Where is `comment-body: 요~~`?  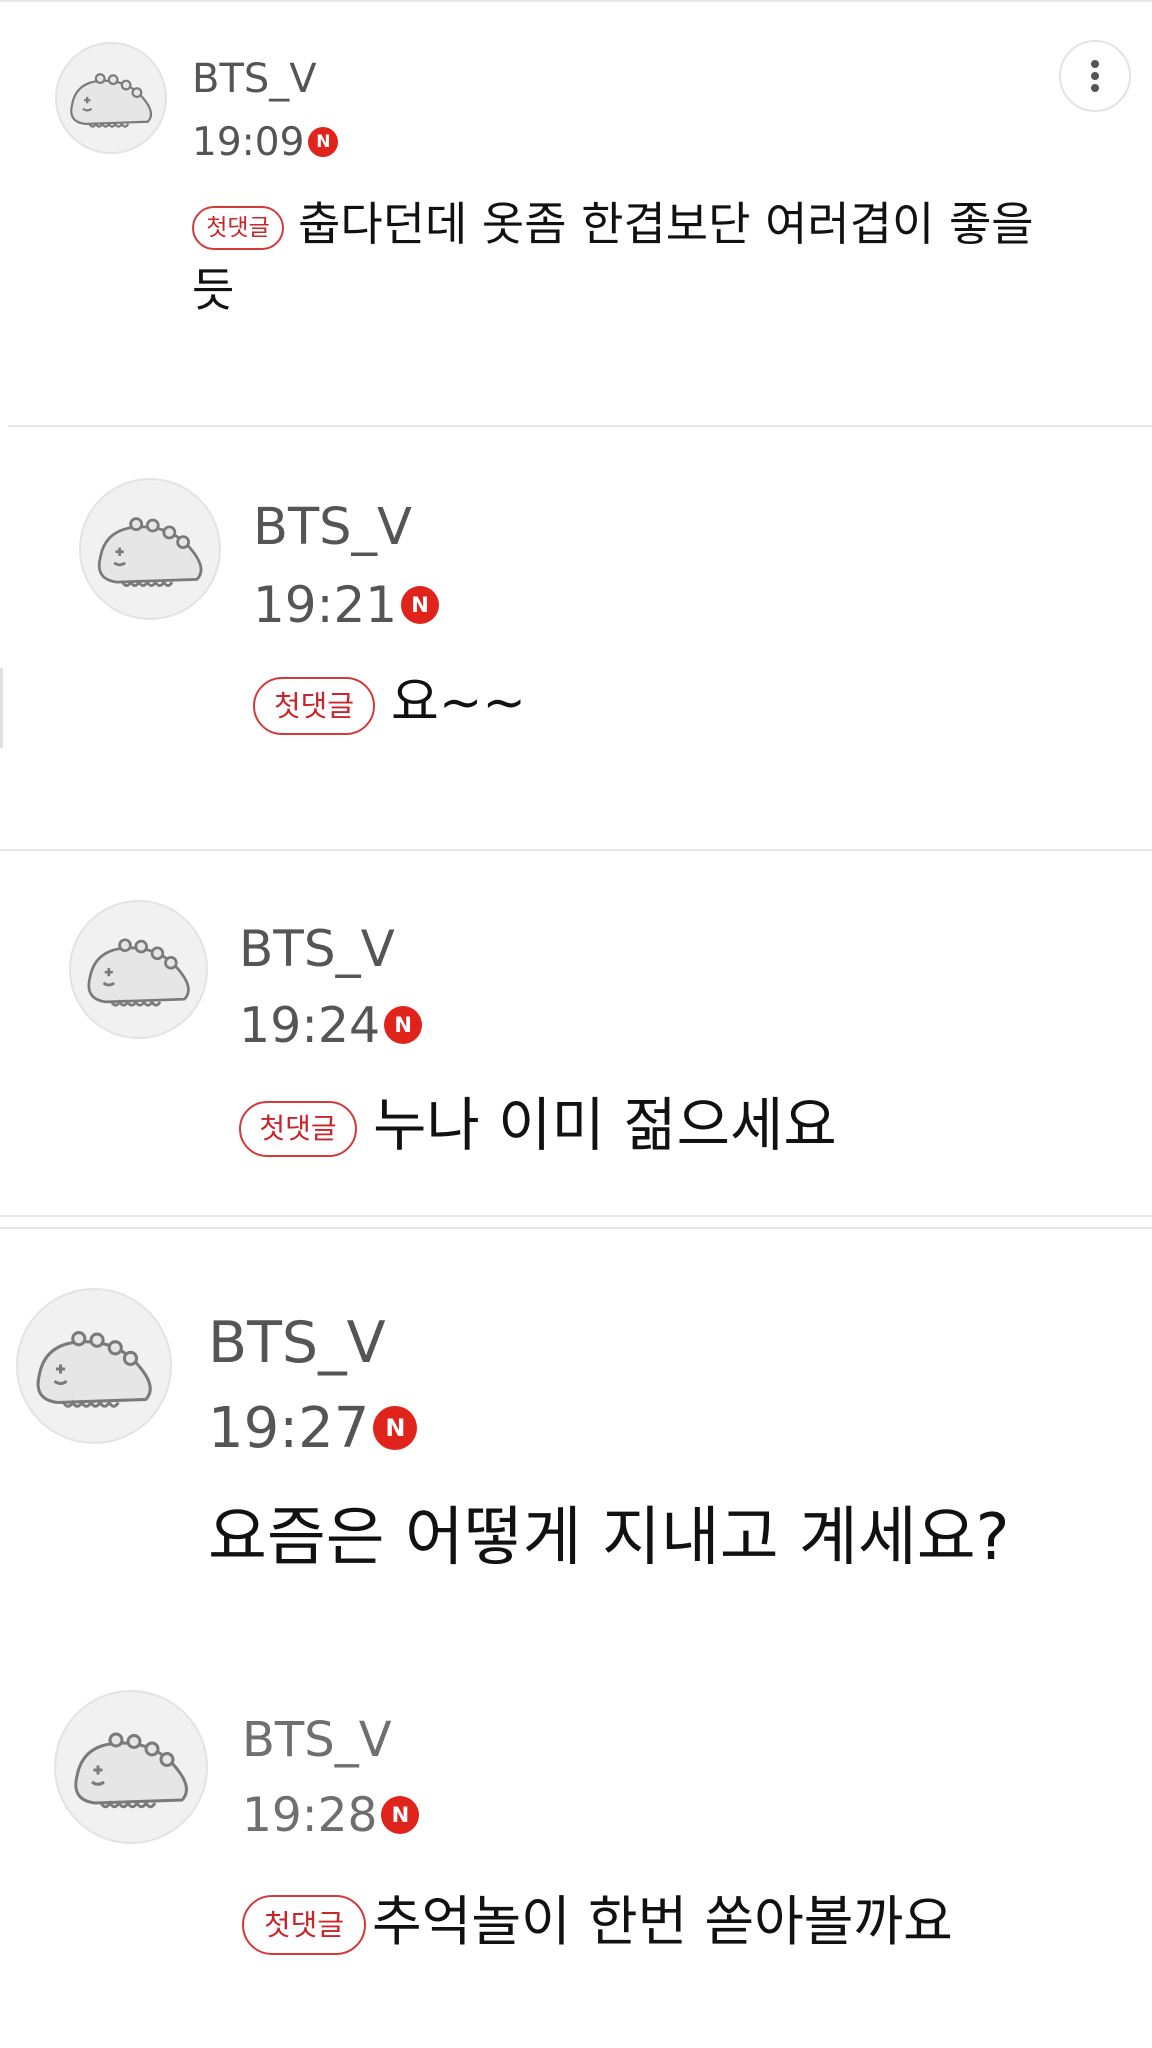
comment-body: 요~~ is located at coordinates (458, 703).